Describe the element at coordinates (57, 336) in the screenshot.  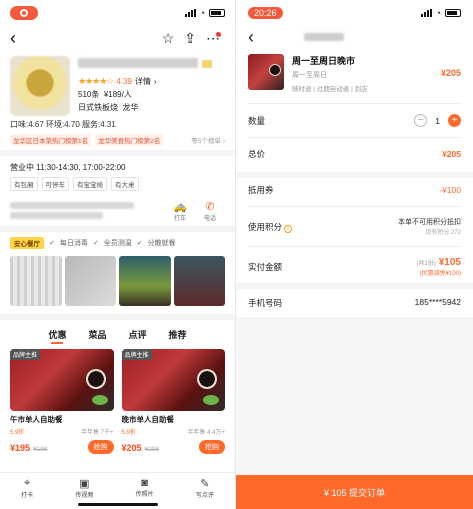
I see `tab-deals: 优惠` at that location.